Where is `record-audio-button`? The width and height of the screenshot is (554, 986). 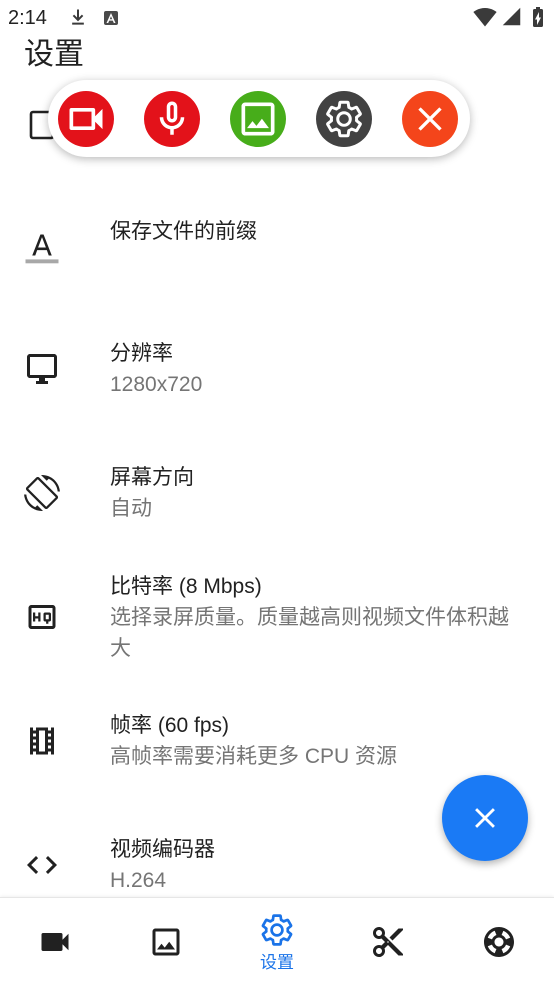 record-audio-button is located at coordinates (172, 119).